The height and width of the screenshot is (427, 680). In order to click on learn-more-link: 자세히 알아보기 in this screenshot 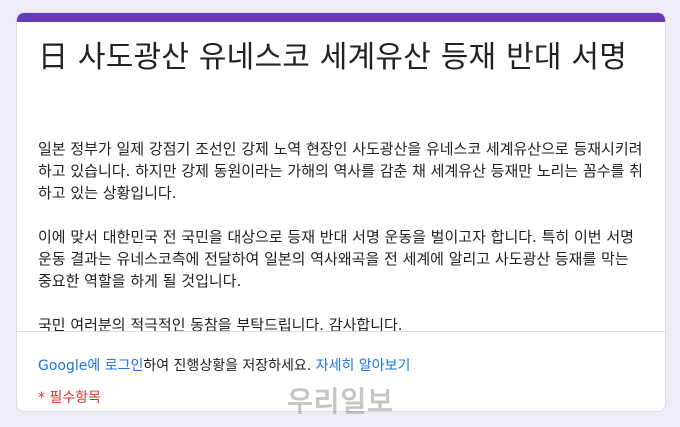, I will do `click(363, 366)`.